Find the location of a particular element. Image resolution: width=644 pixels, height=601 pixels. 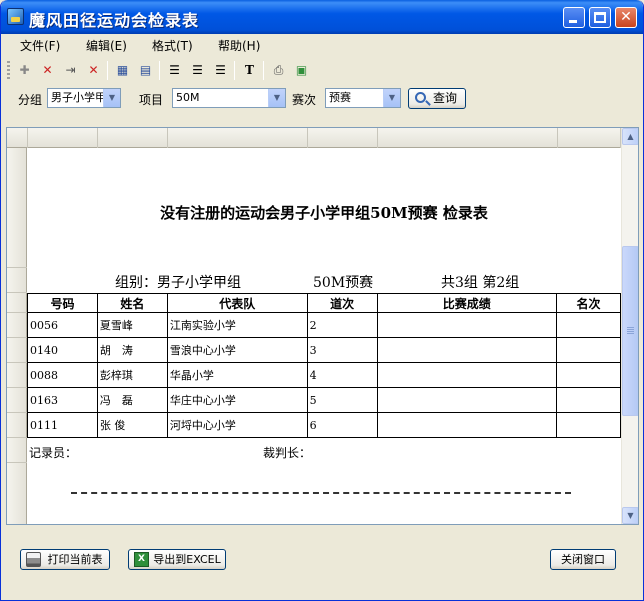

scroll-down-button: ▼ is located at coordinates (630, 515).